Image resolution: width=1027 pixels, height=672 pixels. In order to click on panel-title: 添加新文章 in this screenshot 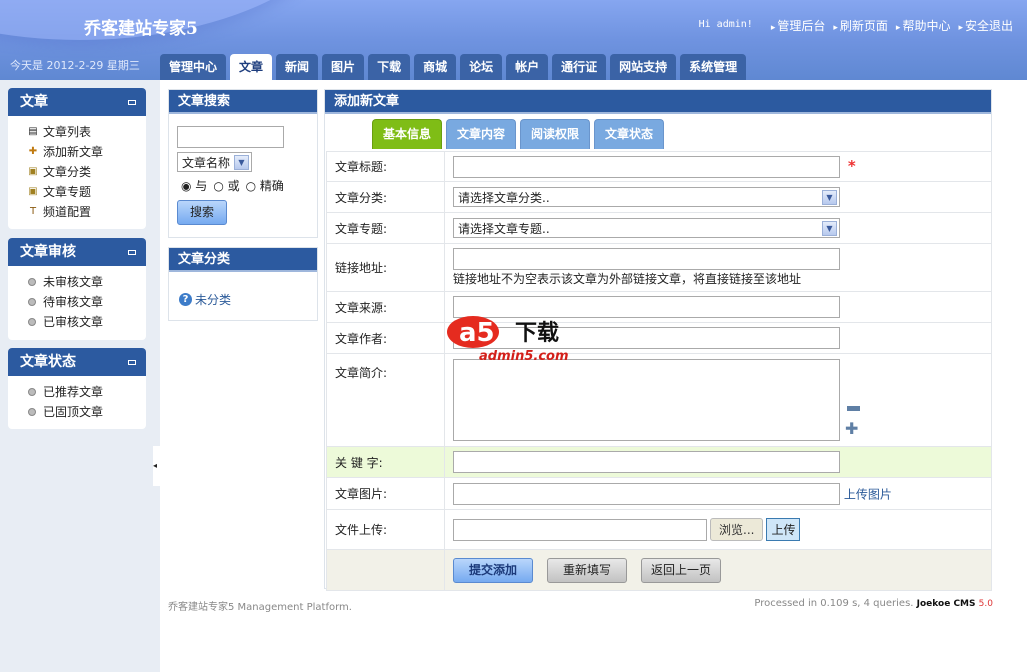, I will do `click(658, 102)`.